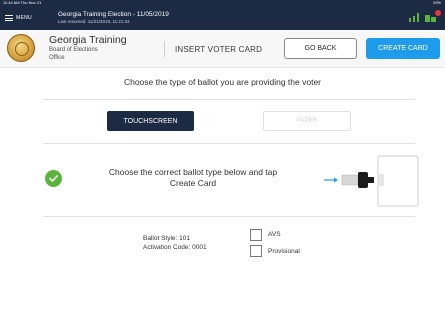 The width and height of the screenshot is (445, 328). Describe the element at coordinates (53, 178) in the screenshot. I see `check-icon` at that location.